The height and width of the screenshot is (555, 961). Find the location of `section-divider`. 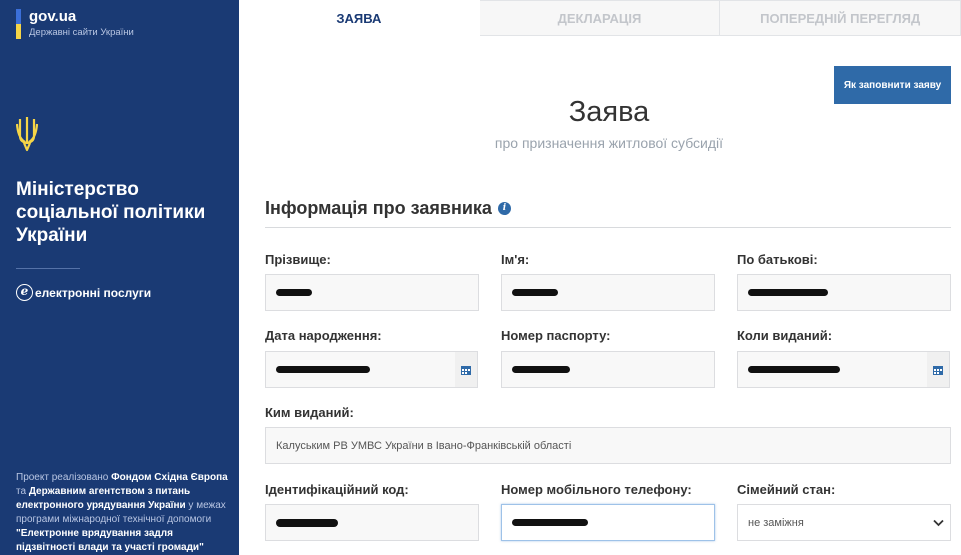

section-divider is located at coordinates (608, 227).